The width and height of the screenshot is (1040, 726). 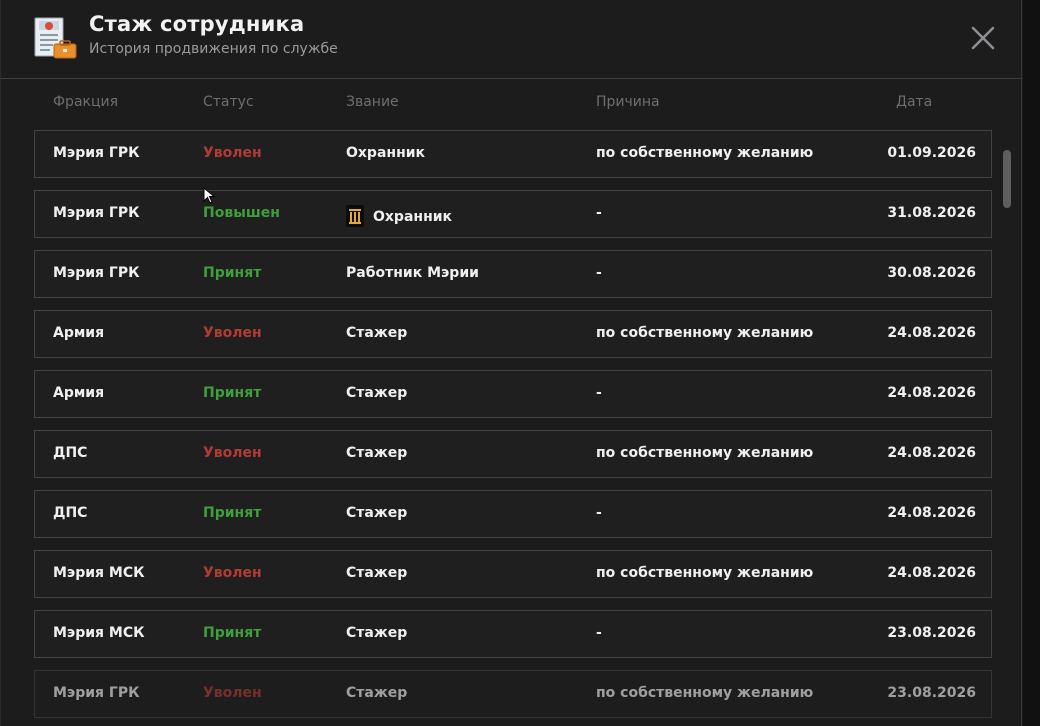 What do you see at coordinates (931, 213) in the screenshot?
I see `row-date: 31.08.2026` at bounding box center [931, 213].